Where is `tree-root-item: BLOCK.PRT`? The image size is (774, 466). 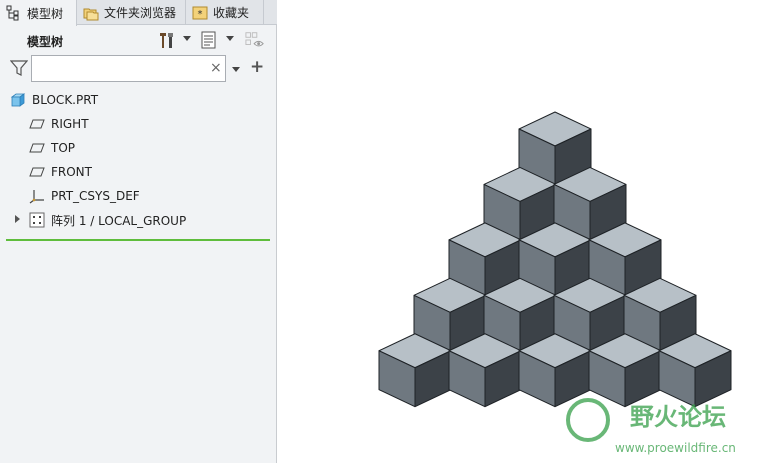
tree-root-item: BLOCK.PRT is located at coordinates (54, 100).